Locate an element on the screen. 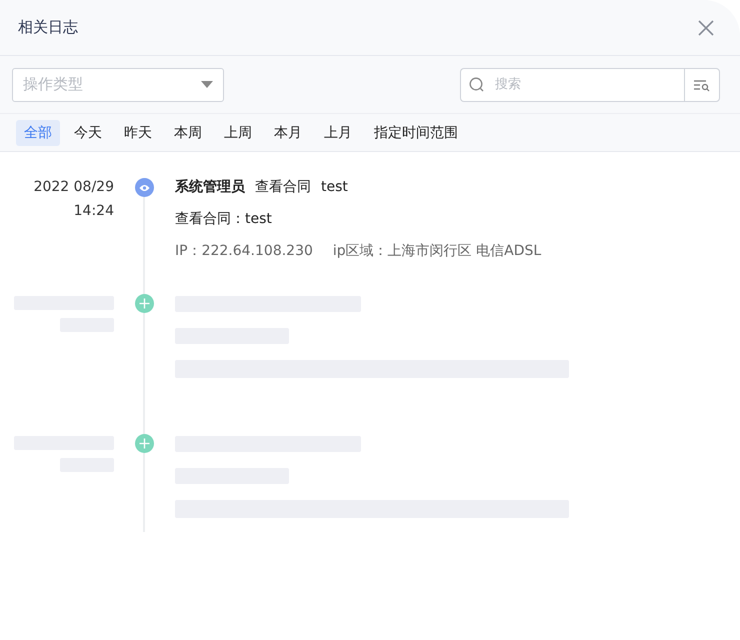  date-range-tab: 昨天 is located at coordinates (138, 133).